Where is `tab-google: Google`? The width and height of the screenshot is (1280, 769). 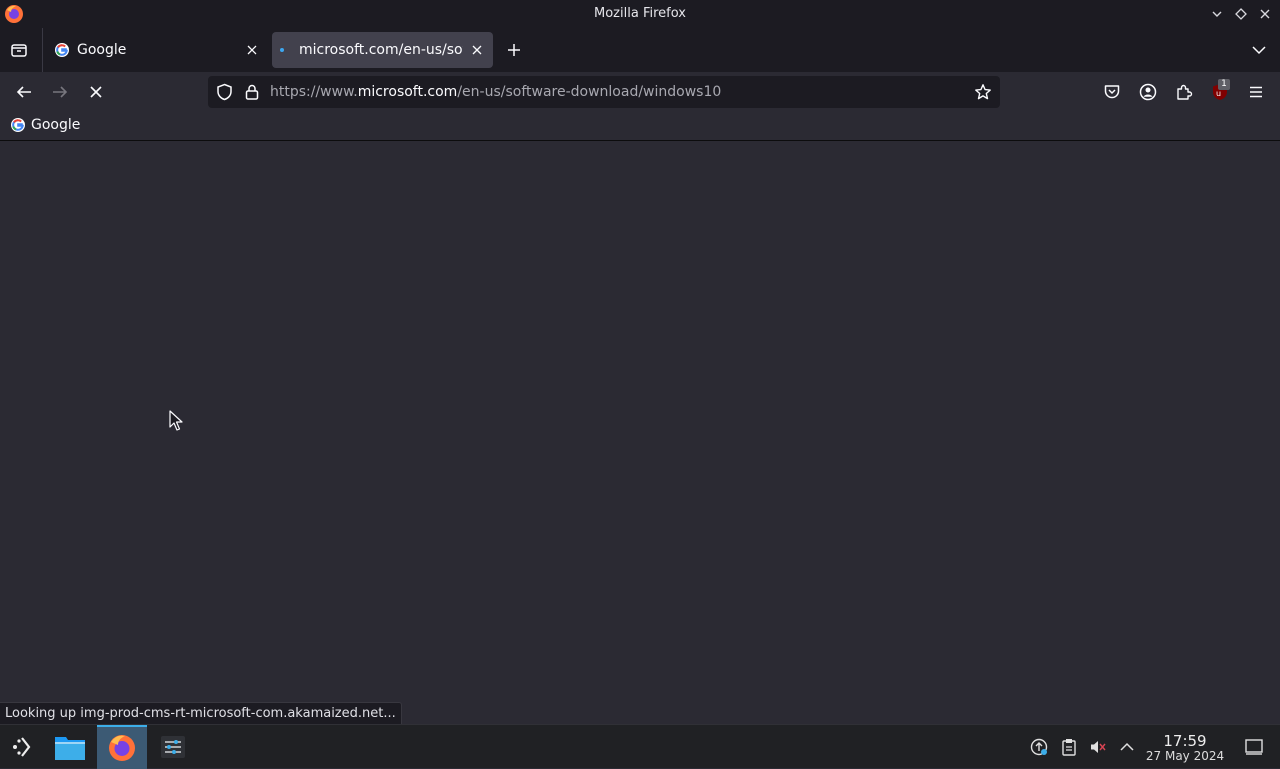 tab-google: Google is located at coordinates (157, 50).